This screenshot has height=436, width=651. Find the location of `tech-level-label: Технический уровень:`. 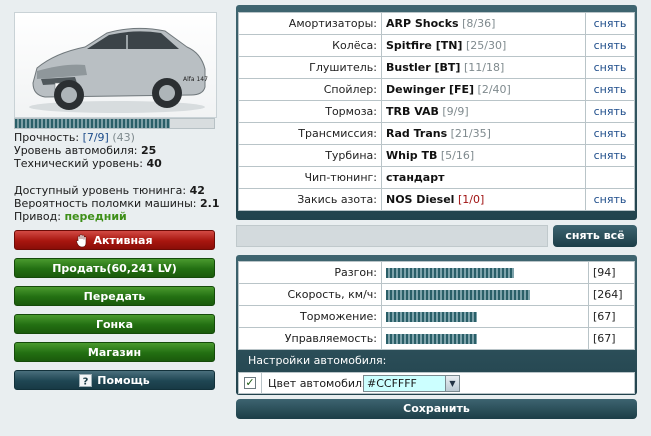

tech-level-label: Технический уровень: is located at coordinates (78, 163).